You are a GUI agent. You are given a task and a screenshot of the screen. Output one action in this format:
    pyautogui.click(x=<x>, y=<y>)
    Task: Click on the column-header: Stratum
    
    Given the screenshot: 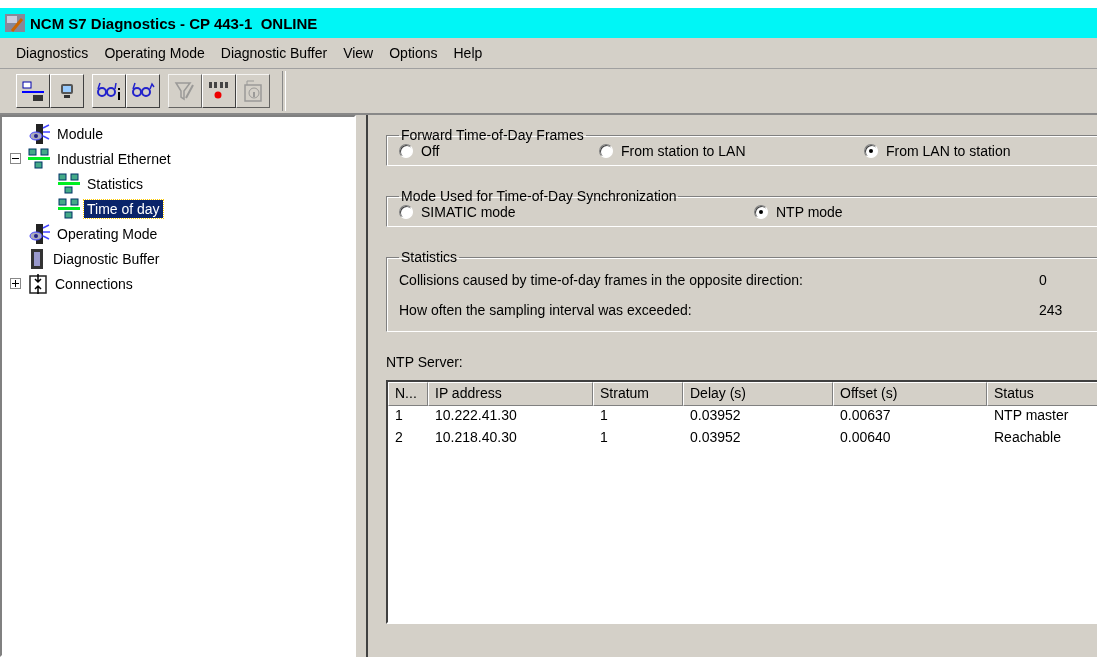 What is the action you would take?
    pyautogui.click(x=638, y=394)
    